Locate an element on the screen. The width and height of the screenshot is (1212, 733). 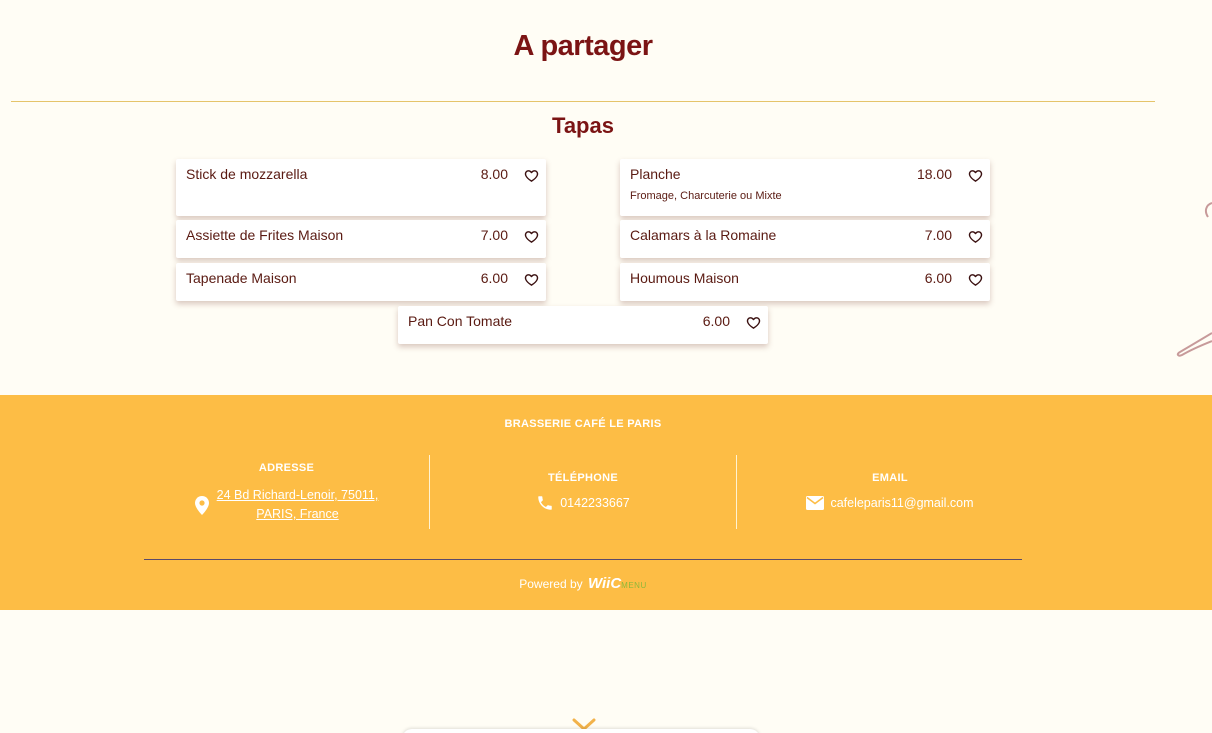
address-line-1: 24 Bd Richard-Lenoir, 75011, is located at coordinates (297, 495).